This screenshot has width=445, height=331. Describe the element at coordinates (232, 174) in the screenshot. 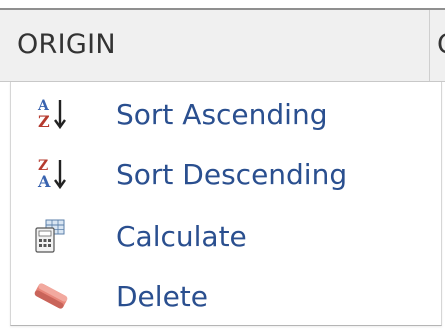

I see `menu-item-label: Sort Descending` at that location.